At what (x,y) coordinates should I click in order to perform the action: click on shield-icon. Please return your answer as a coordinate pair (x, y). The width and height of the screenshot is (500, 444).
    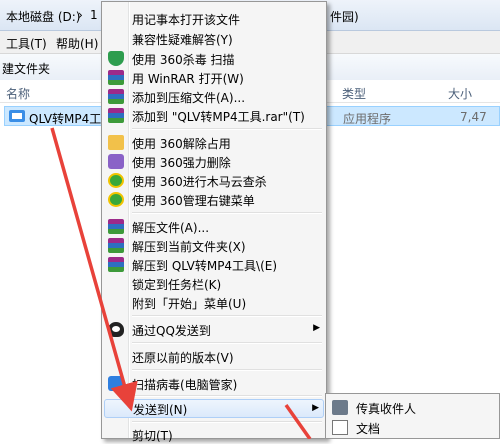
    Looking at the image, I should click on (116, 58).